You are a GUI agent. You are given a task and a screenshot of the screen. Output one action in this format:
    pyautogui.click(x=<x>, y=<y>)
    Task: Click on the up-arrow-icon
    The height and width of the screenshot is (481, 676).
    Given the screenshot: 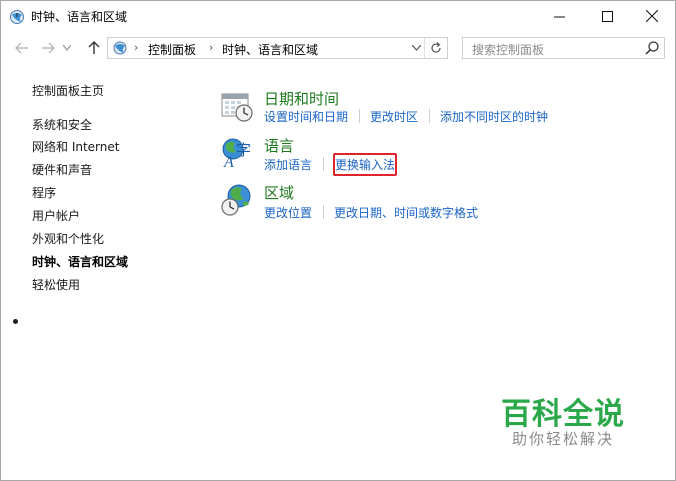 What is the action you would take?
    pyautogui.click(x=94, y=47)
    